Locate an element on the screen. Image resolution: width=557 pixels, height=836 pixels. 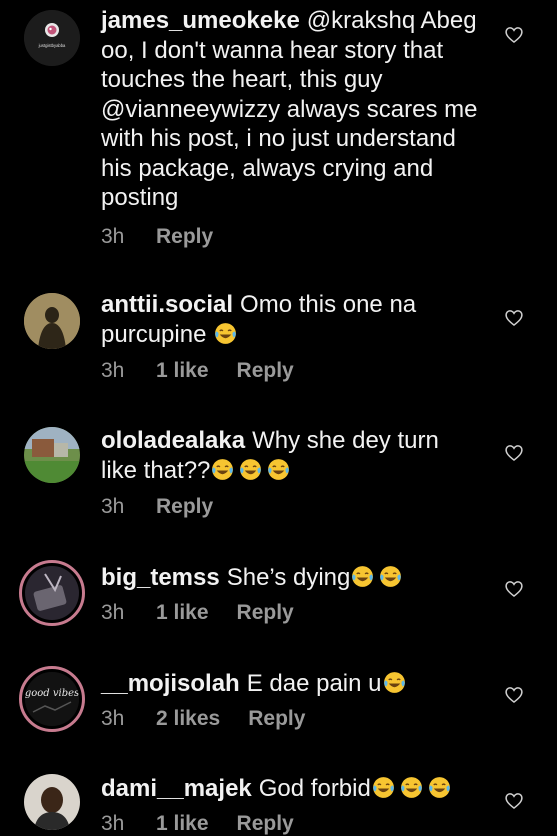
comment-username: __mojisolah is located at coordinates (170, 683).